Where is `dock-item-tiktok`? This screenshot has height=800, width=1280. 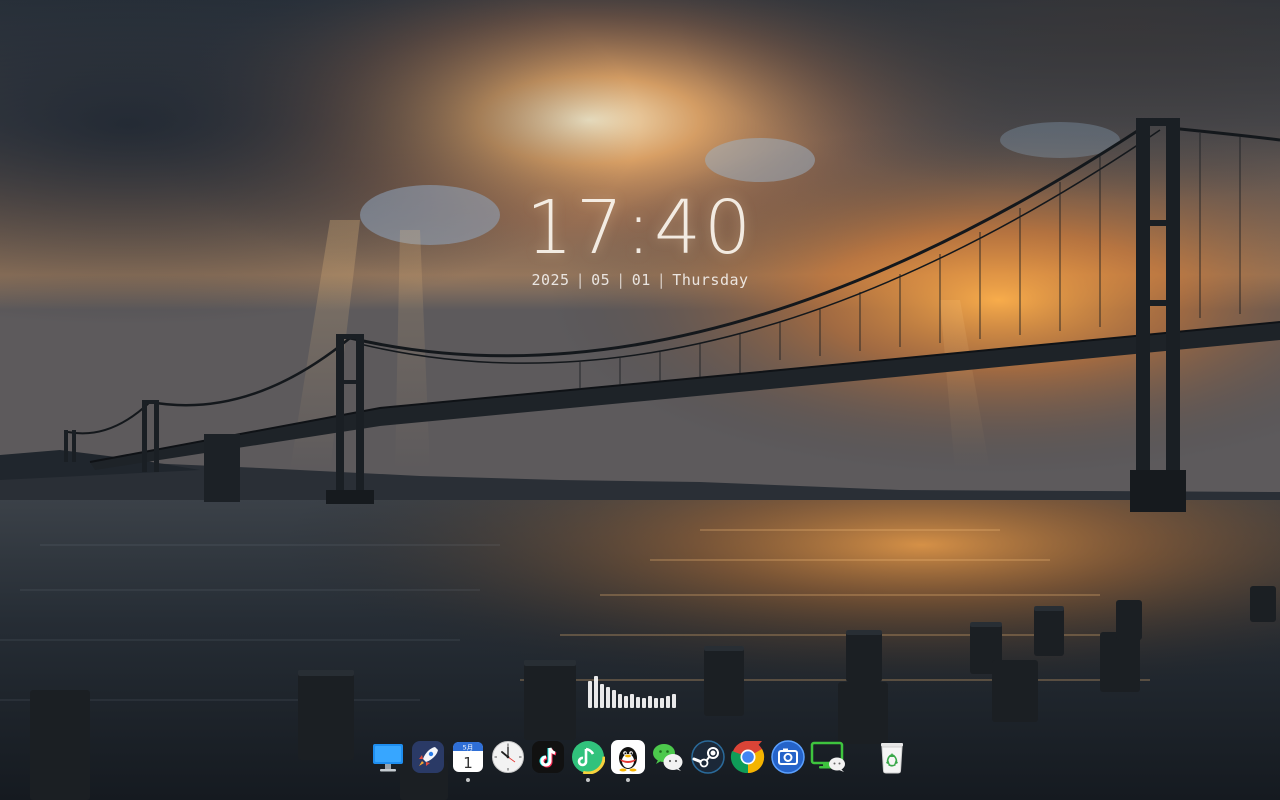 dock-item-tiktok is located at coordinates (548, 757).